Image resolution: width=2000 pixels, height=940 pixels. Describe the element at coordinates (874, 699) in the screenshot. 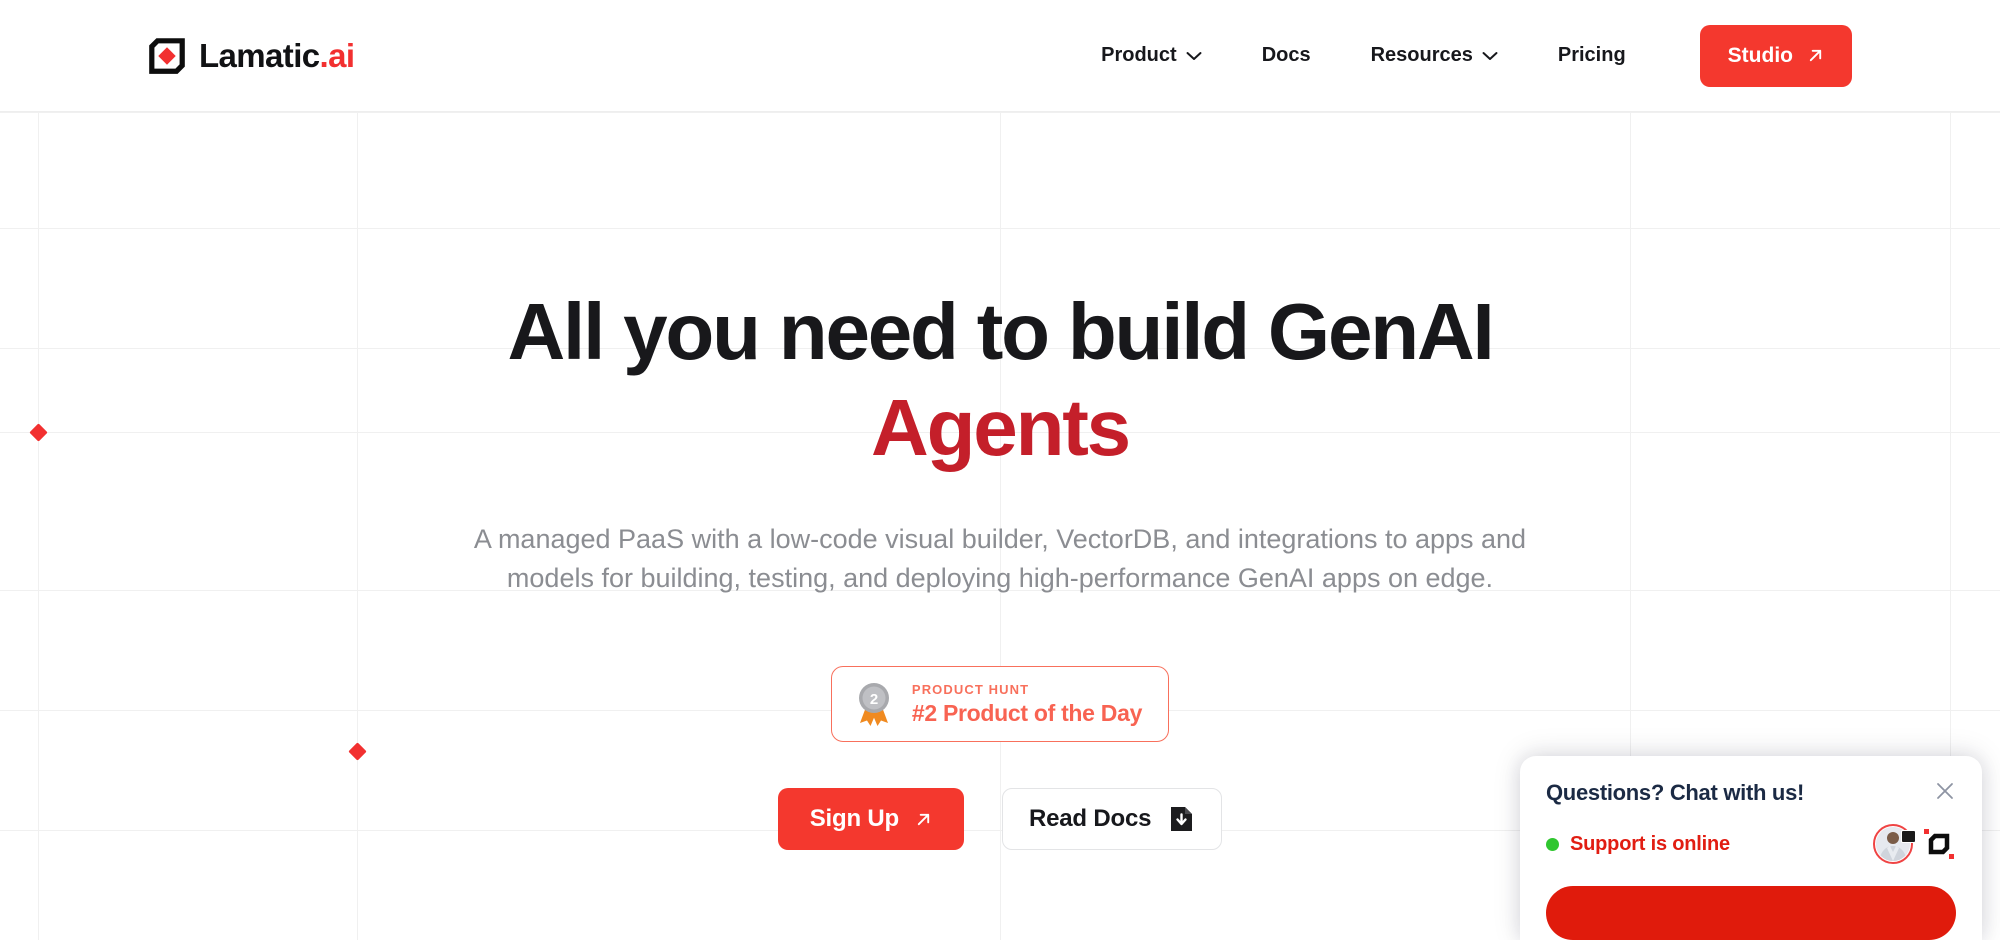

I see `svg-text: 2` at that location.